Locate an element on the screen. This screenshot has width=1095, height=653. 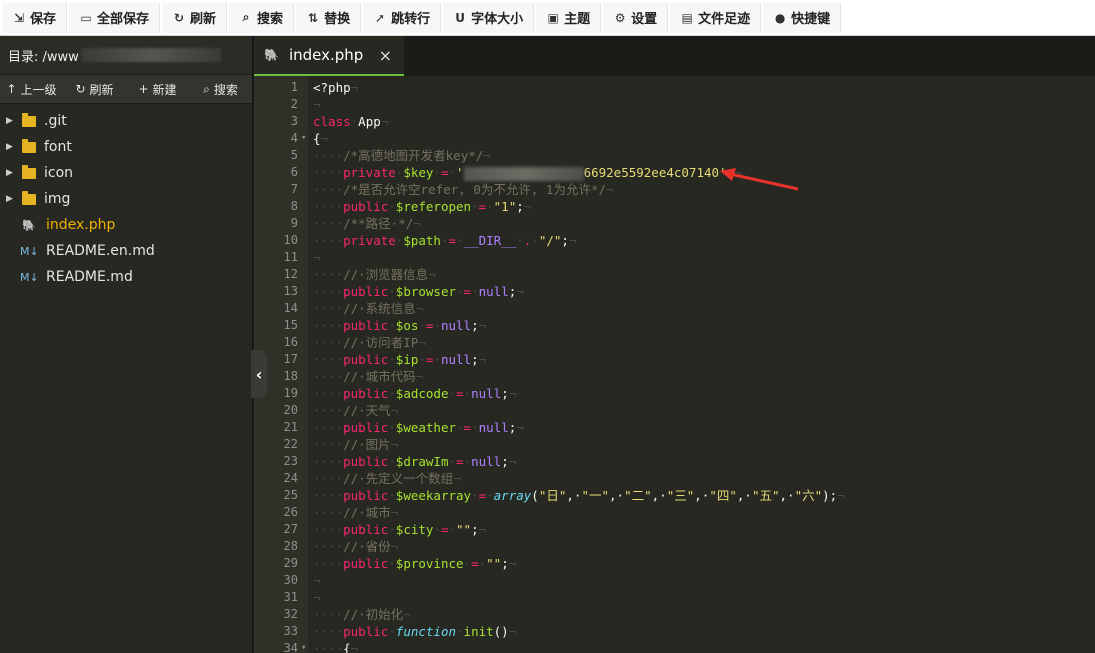
line-number: 10 is located at coordinates (290, 240).